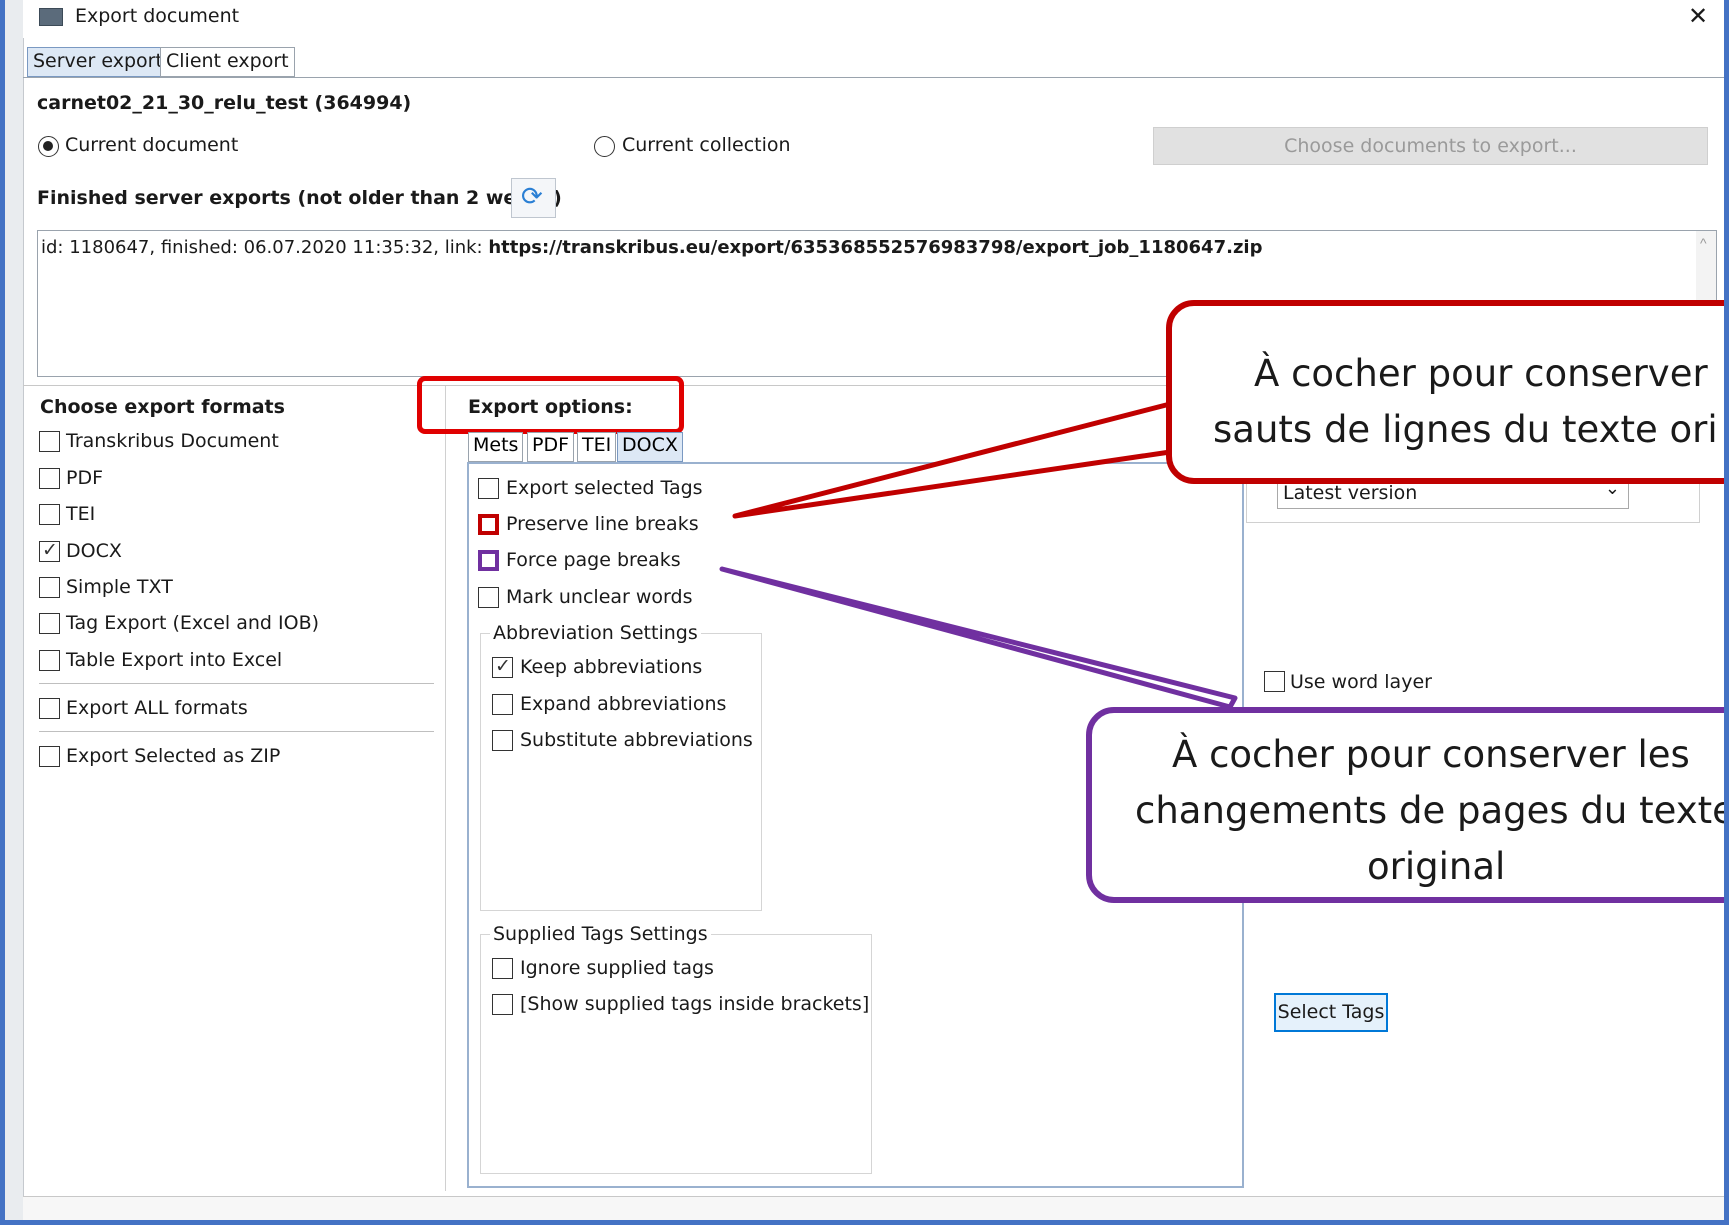  What do you see at coordinates (978, 638) in the screenshot?
I see `purple-callout-pointer` at bounding box center [978, 638].